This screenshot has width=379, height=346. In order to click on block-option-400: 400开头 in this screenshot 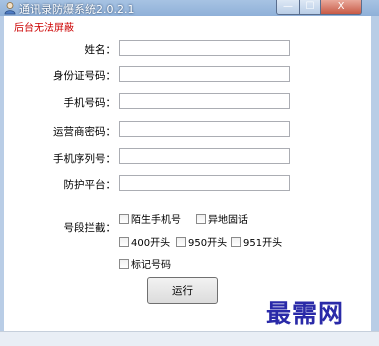, I will do `click(144, 241)`.